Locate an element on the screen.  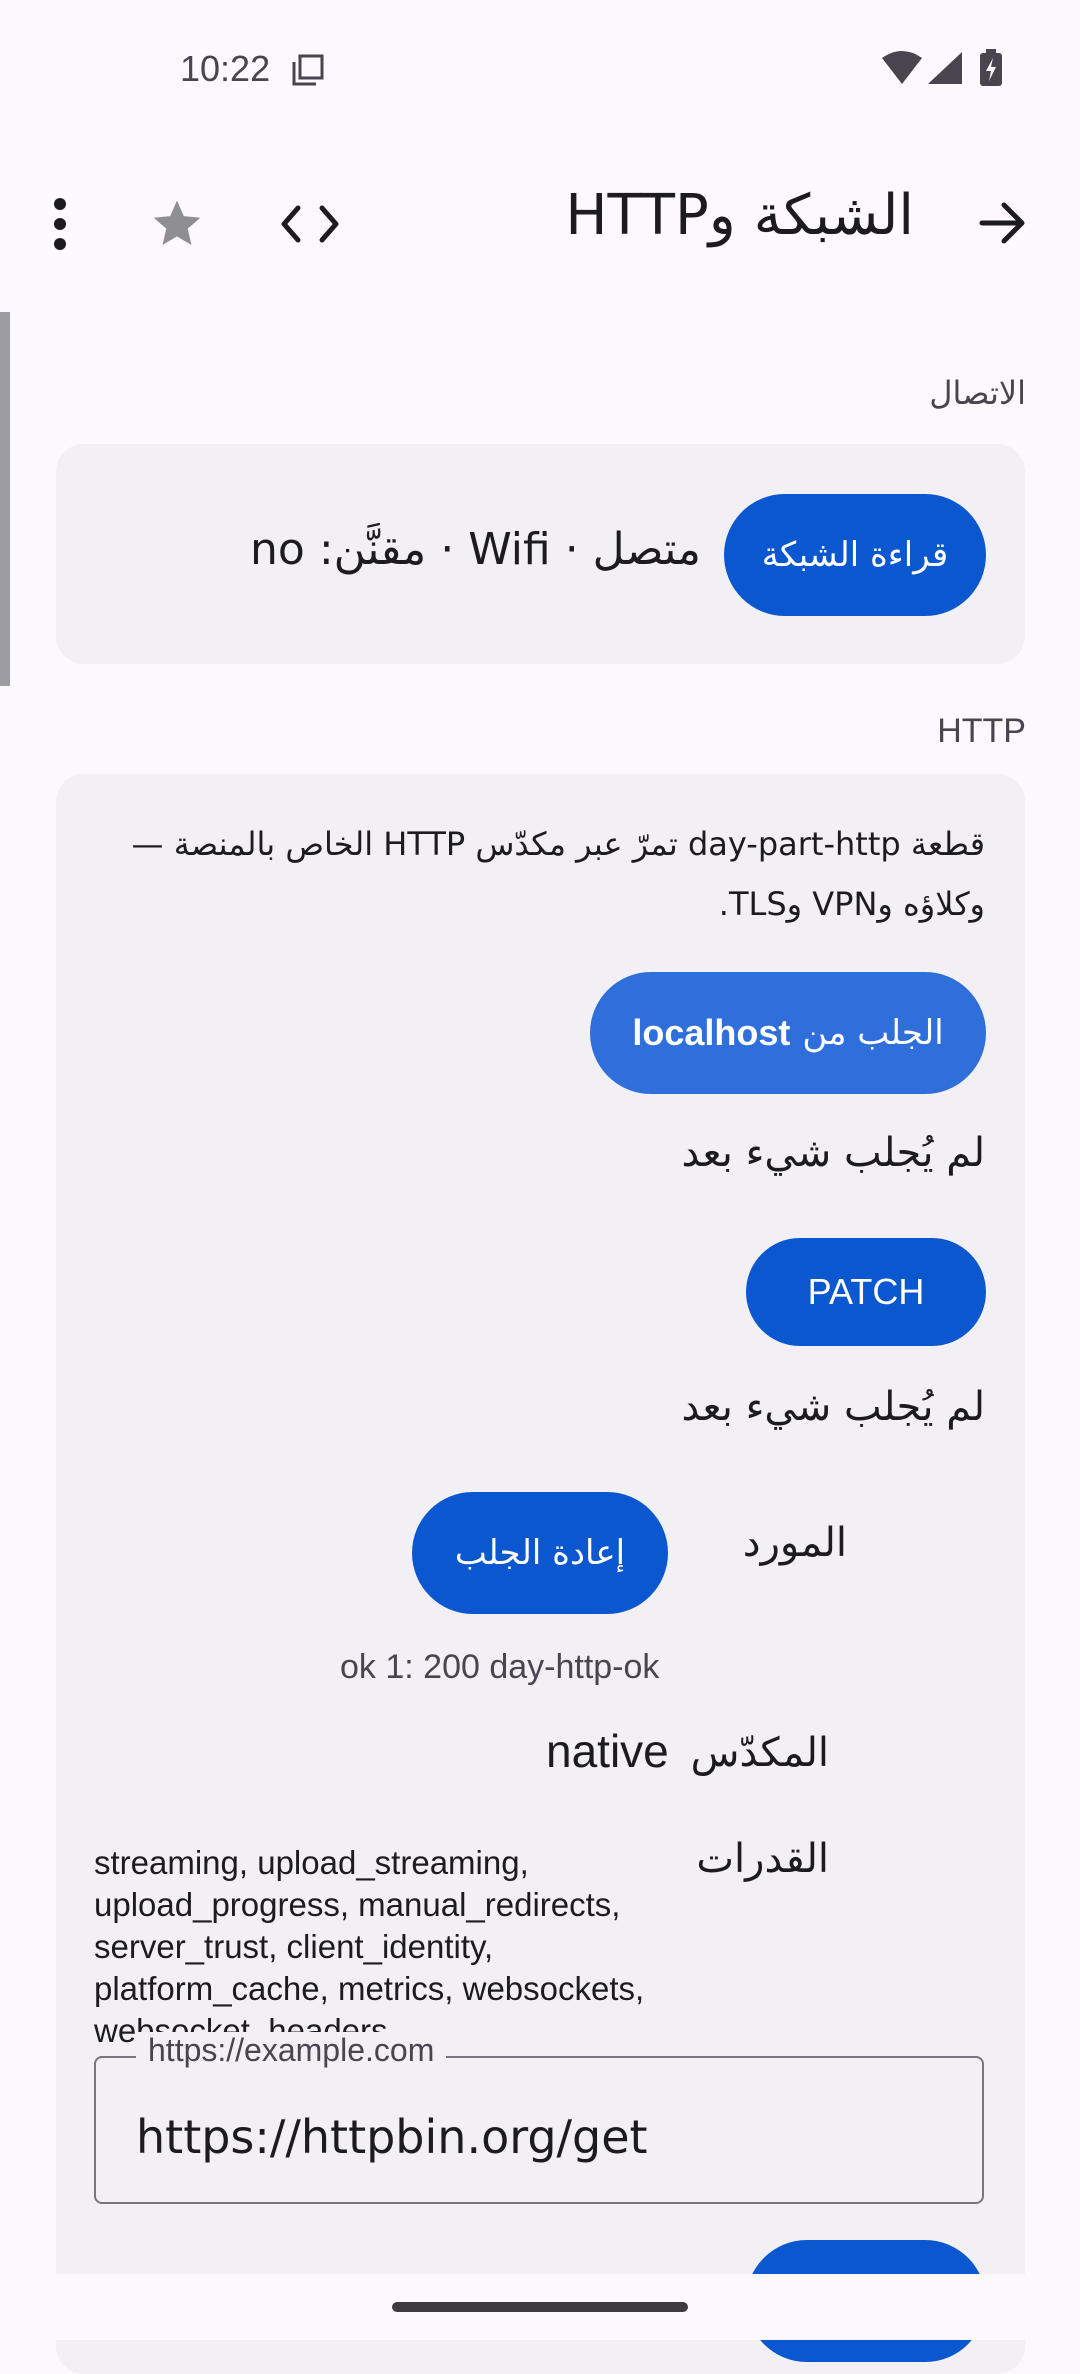
url-input is located at coordinates (536, 2137).